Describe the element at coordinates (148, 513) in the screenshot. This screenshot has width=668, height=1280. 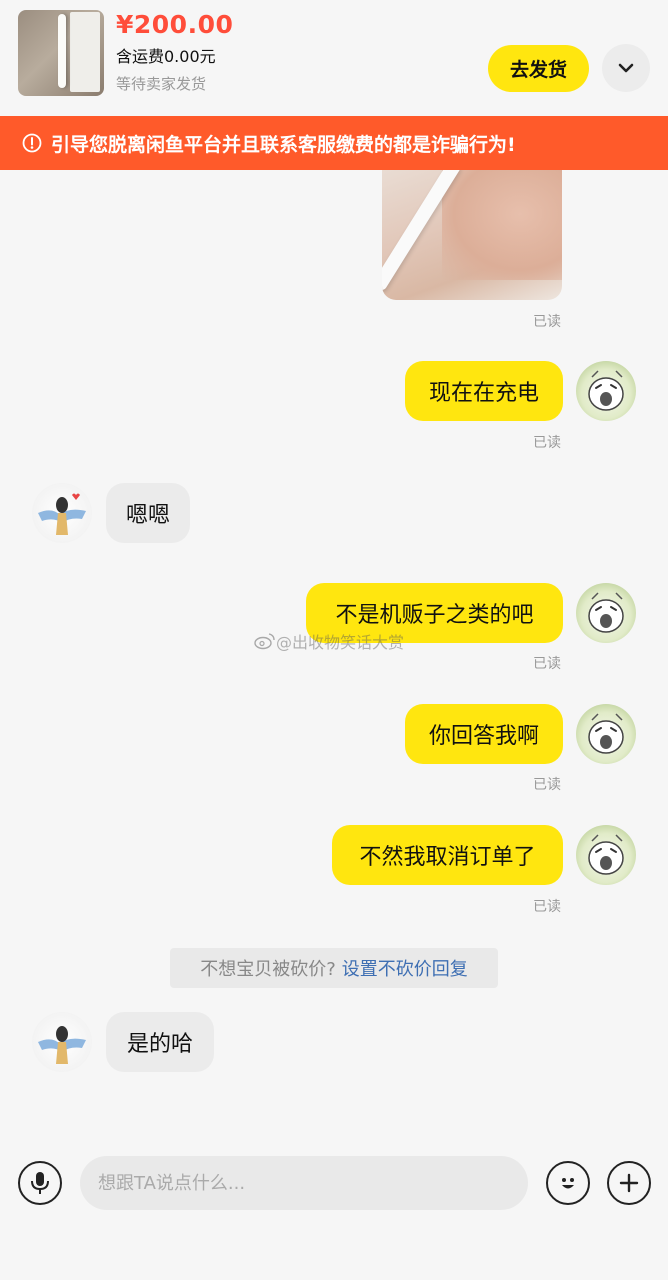
I see `message-bubble-in: 嗯嗯` at that location.